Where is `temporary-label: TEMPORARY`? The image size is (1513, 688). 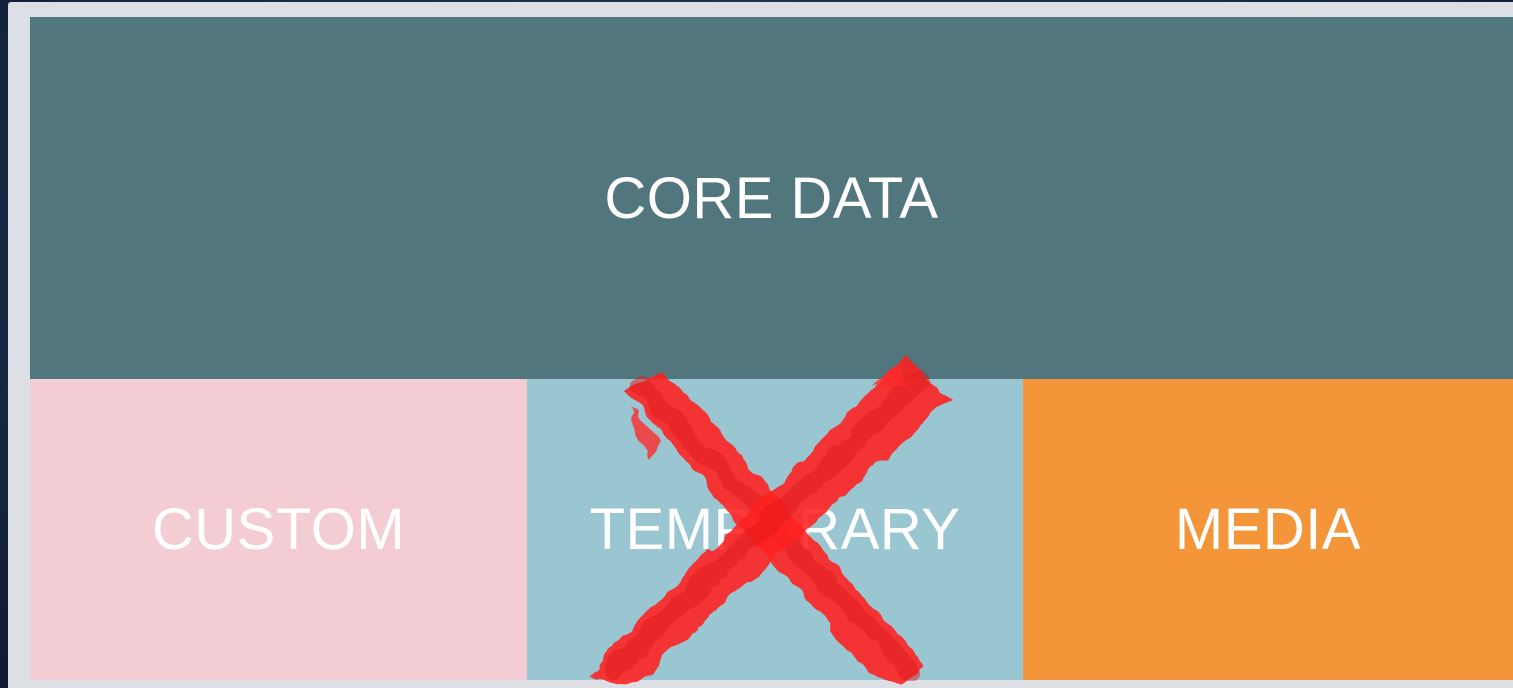
temporary-label: TEMPORARY is located at coordinates (775, 529).